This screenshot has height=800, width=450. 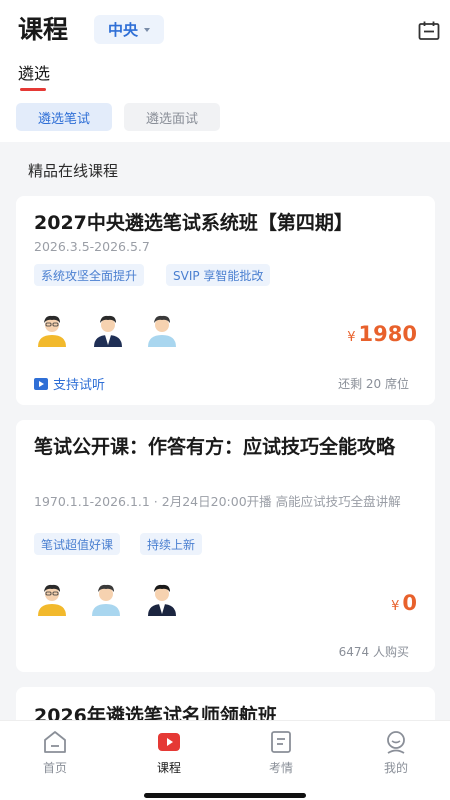 I want to click on course-tag: 笔试超值好课, so click(x=77, y=544).